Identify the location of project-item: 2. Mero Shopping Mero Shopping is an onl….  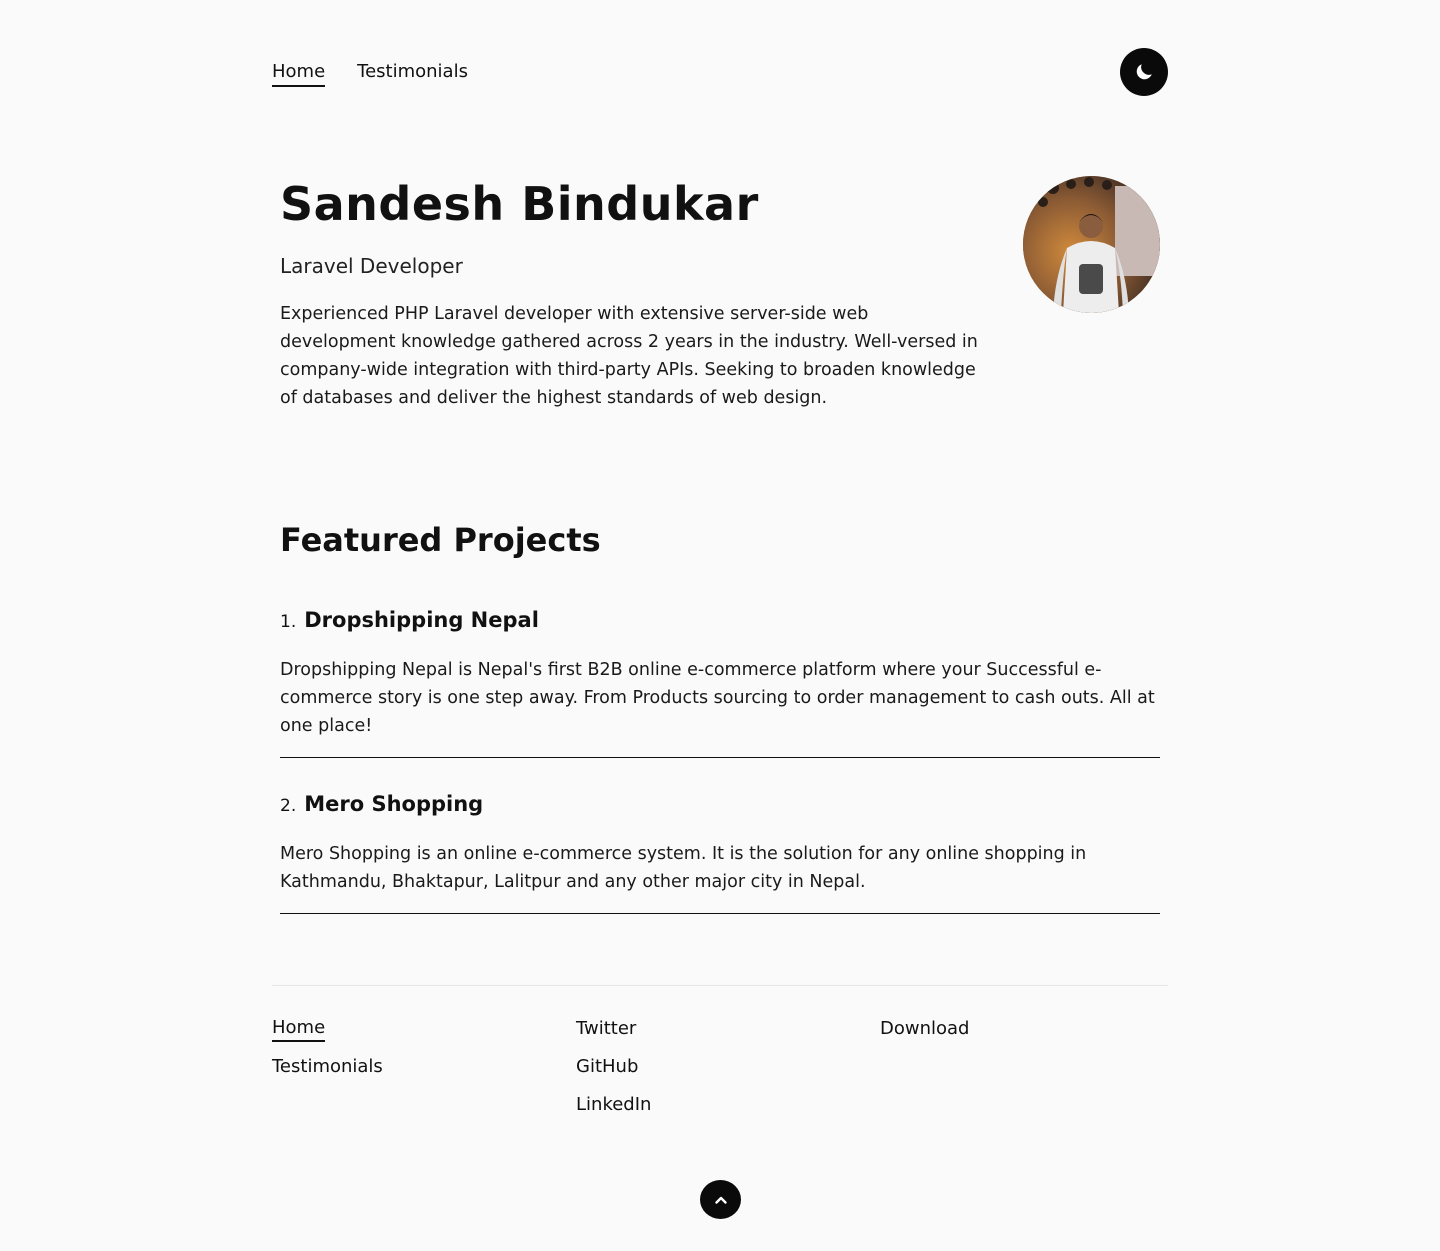
(720, 852).